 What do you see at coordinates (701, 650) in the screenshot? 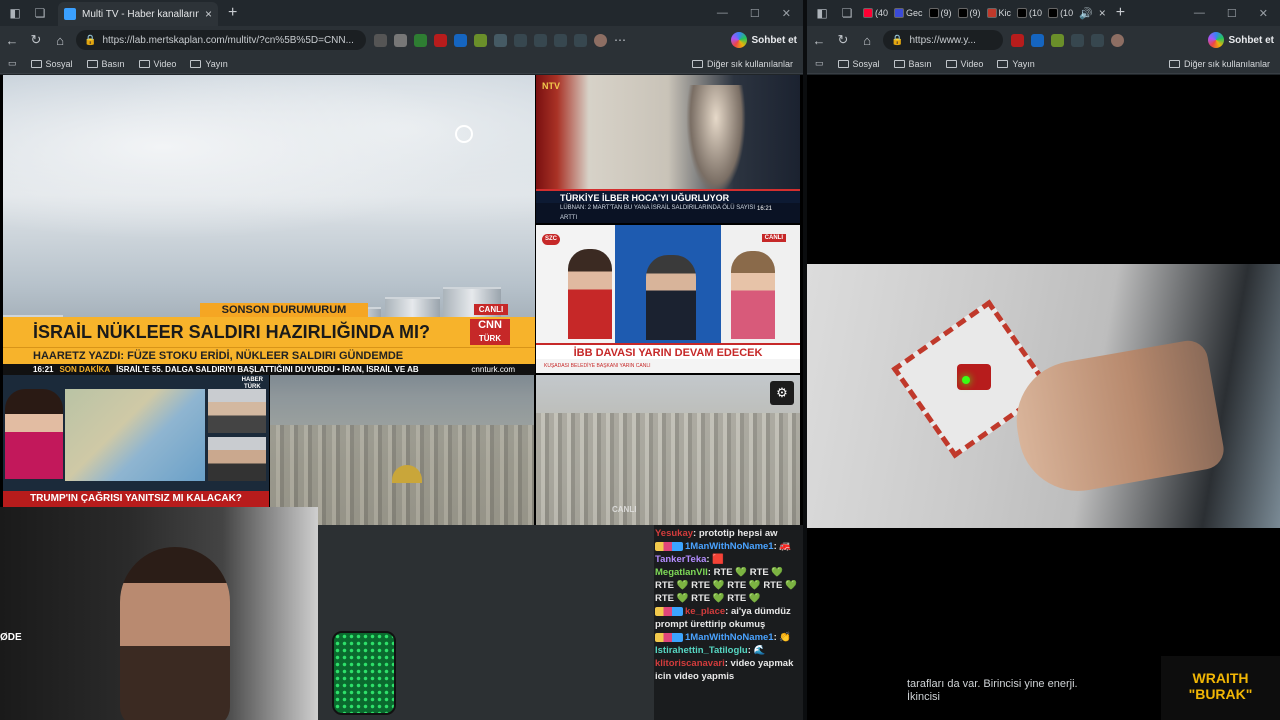
I see `chat-username: Istirahettin_Tatiloglu` at bounding box center [701, 650].